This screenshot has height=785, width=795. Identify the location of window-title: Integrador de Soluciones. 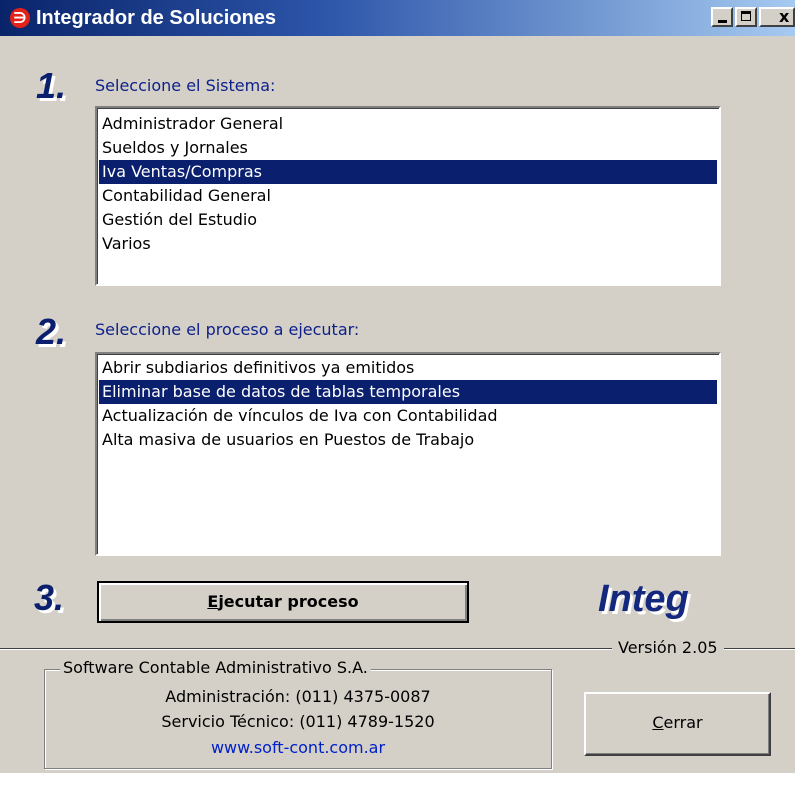
(156, 18).